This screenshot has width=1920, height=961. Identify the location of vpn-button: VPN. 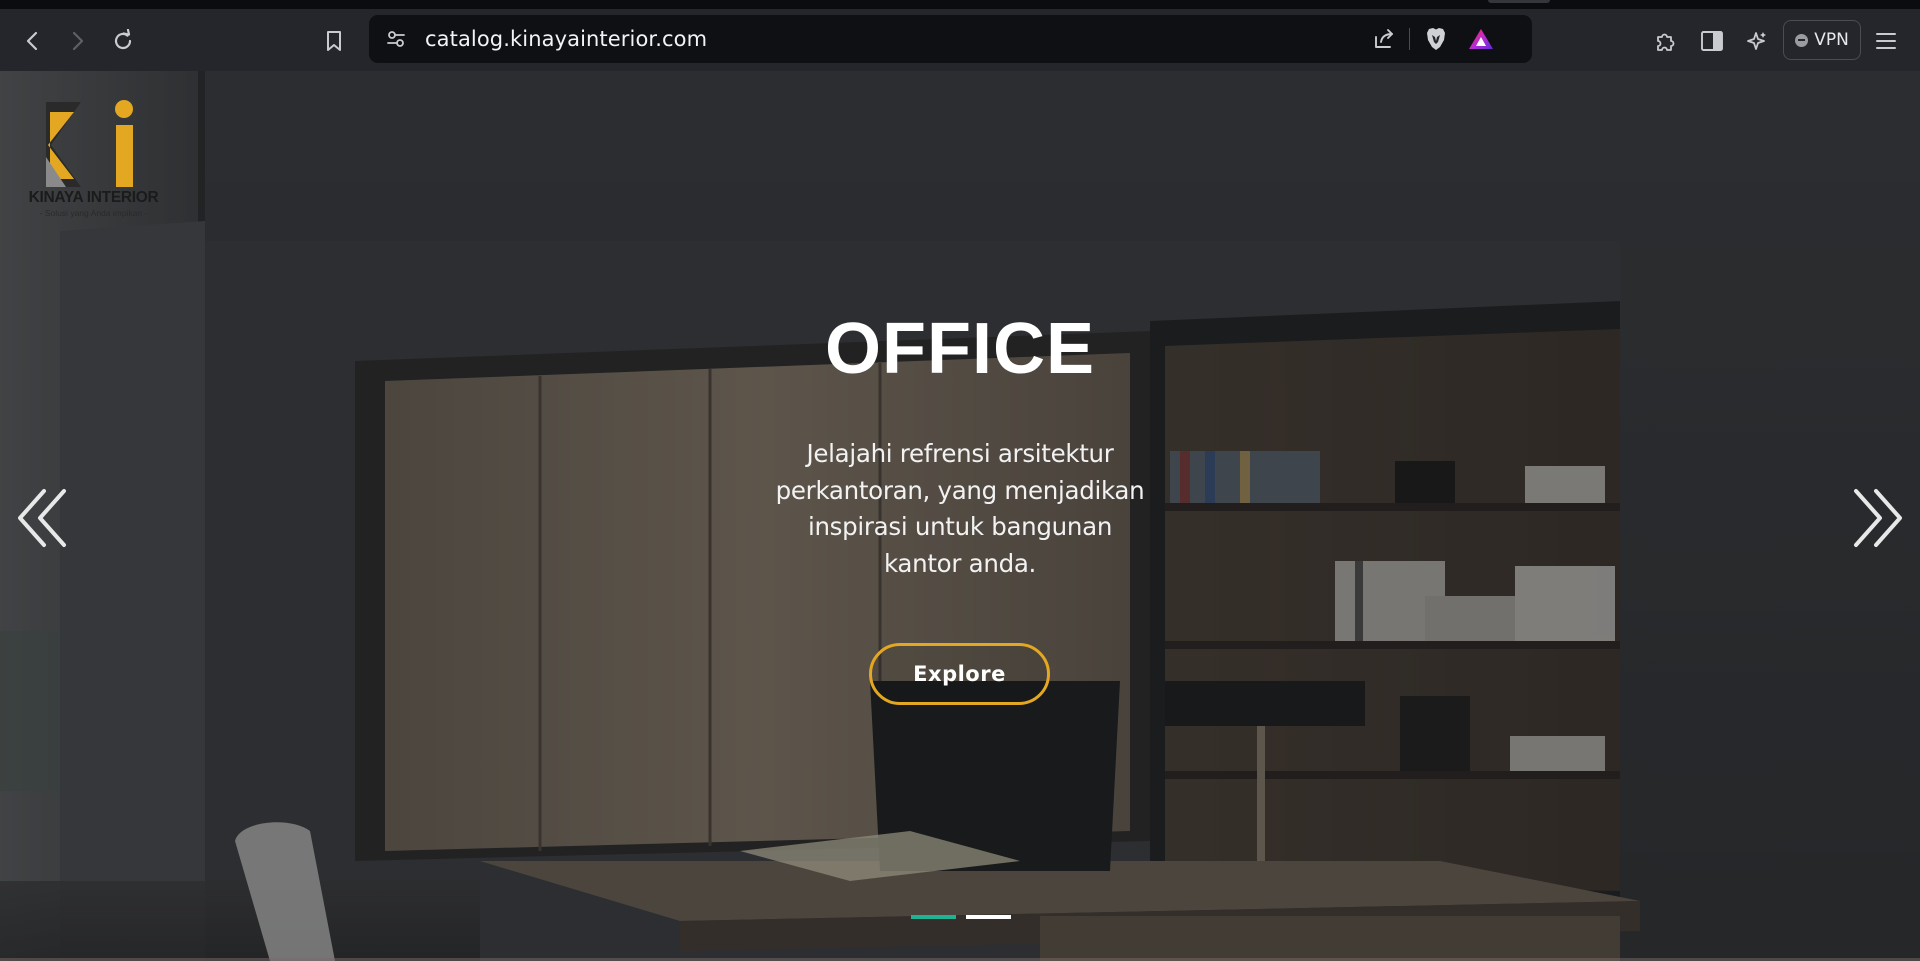
(1822, 40).